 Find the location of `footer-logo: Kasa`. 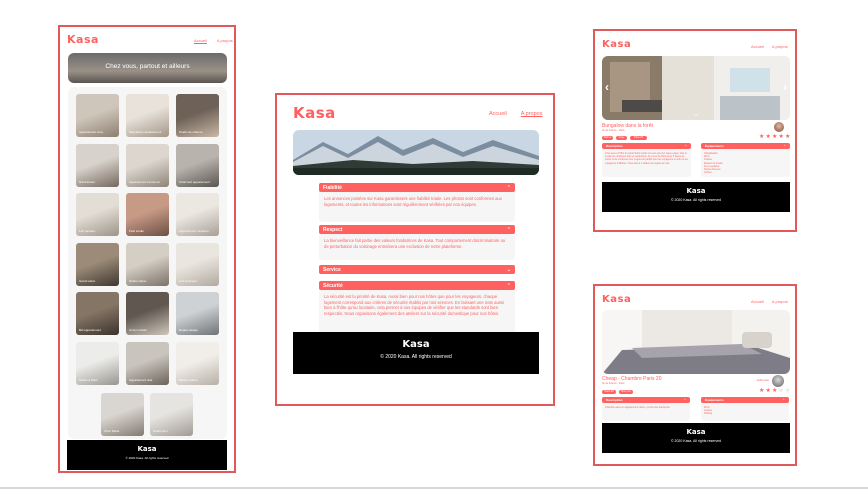

footer-logo: Kasa is located at coordinates (147, 449).